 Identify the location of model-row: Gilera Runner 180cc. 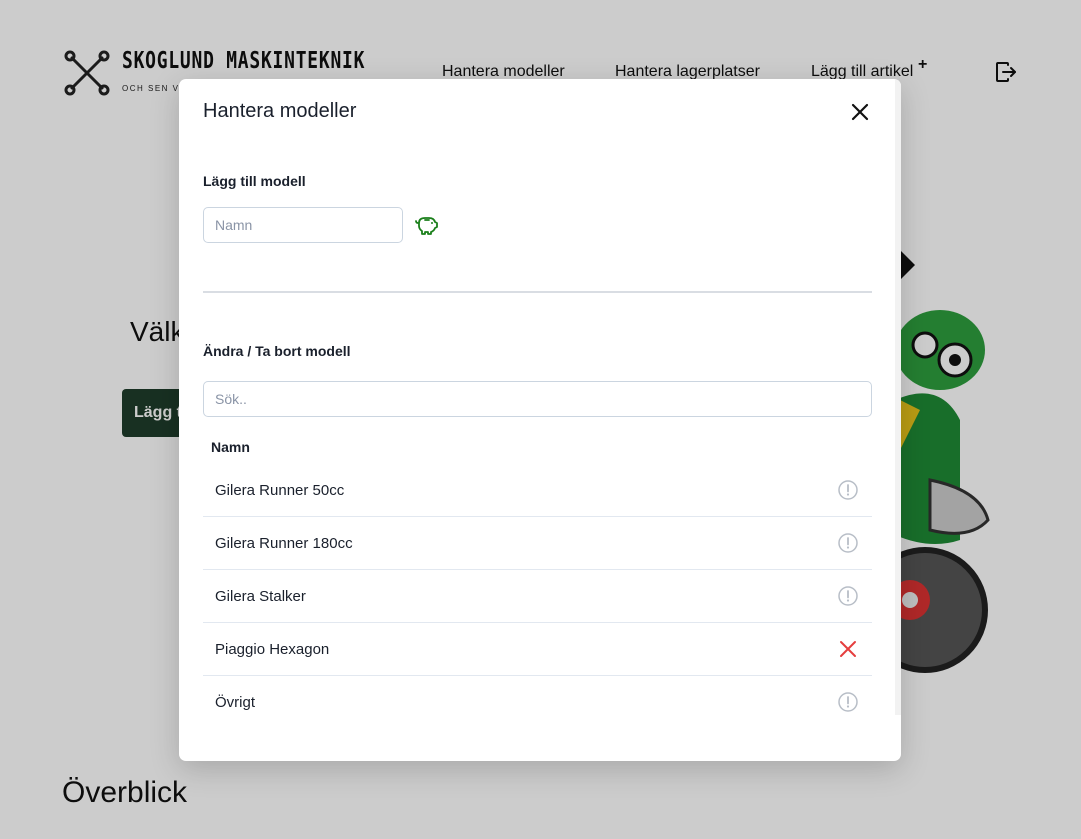
(537, 543).